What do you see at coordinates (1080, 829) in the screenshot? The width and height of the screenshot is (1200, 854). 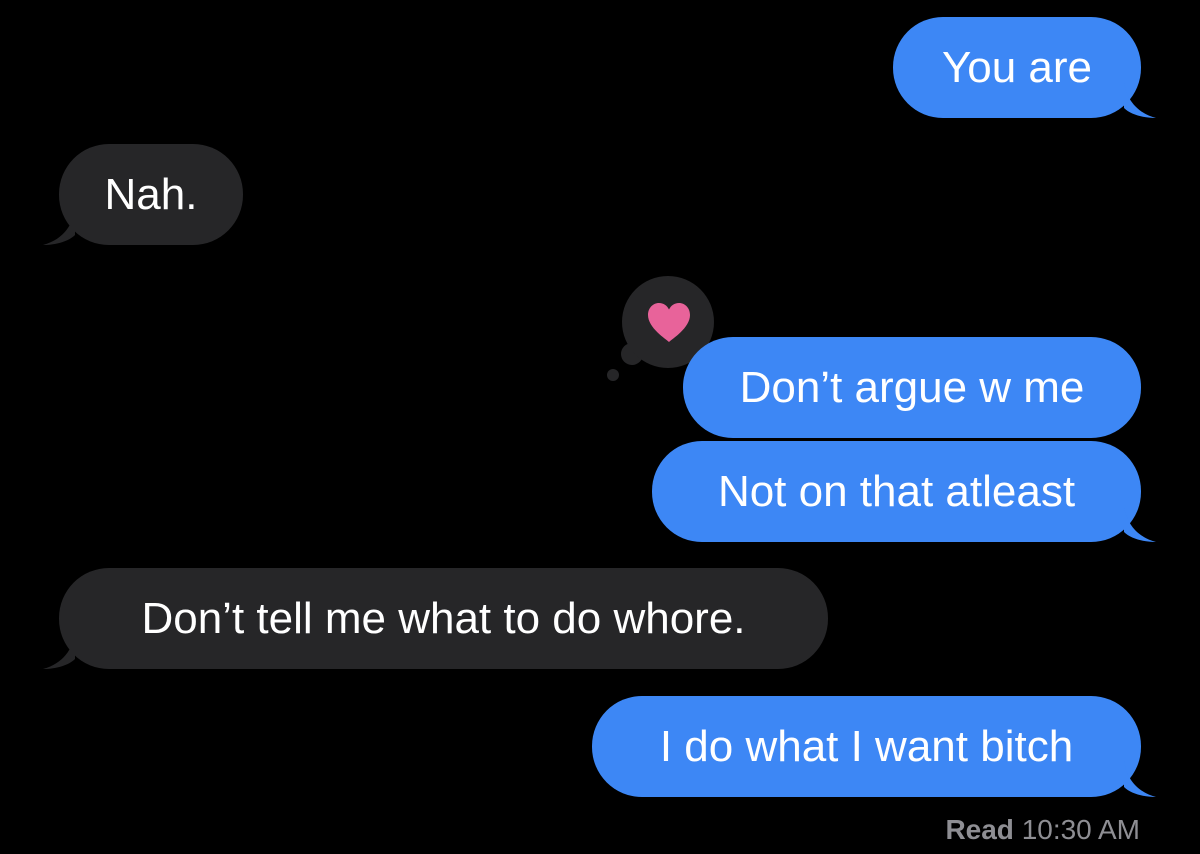 I see `read-time: 10:30 AM` at bounding box center [1080, 829].